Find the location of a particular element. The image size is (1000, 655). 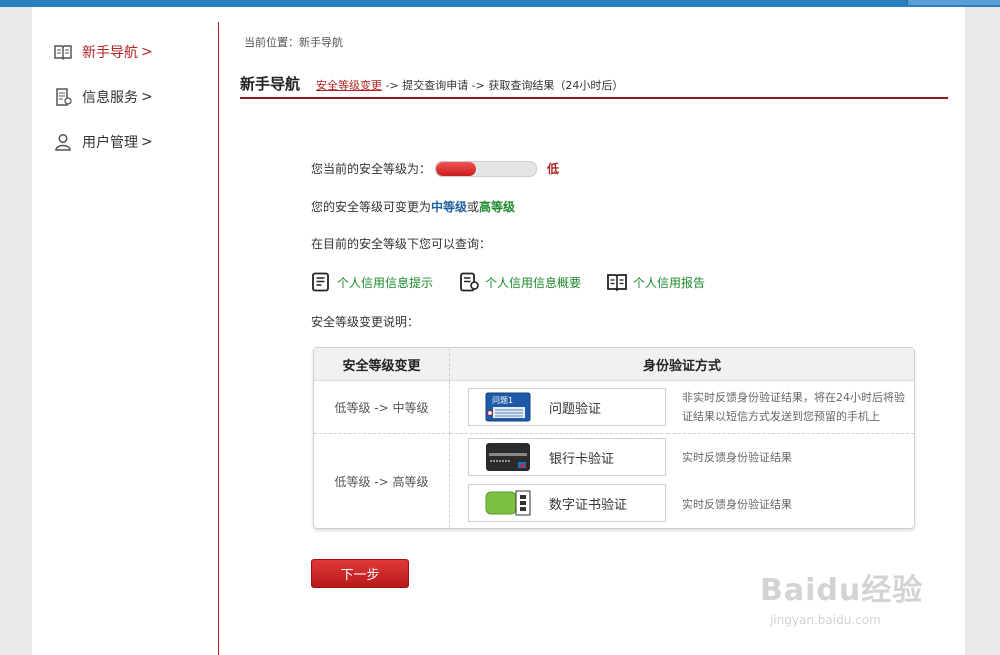

user-icon is located at coordinates (63, 142).